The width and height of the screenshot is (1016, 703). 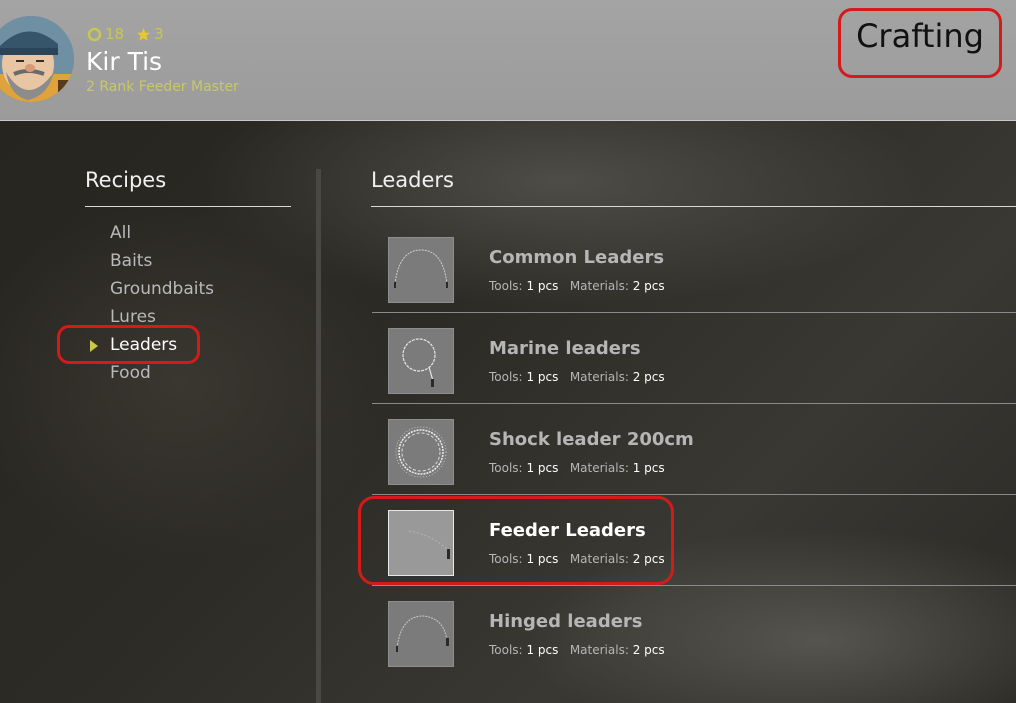 What do you see at coordinates (159, 34) in the screenshot?
I see `star-count: 3` at bounding box center [159, 34].